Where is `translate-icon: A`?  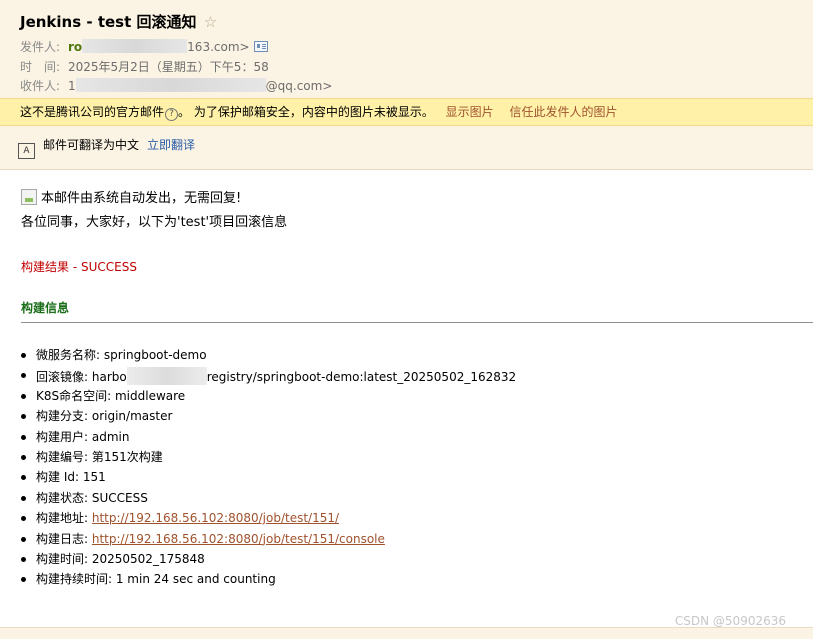 translate-icon: A is located at coordinates (26, 151).